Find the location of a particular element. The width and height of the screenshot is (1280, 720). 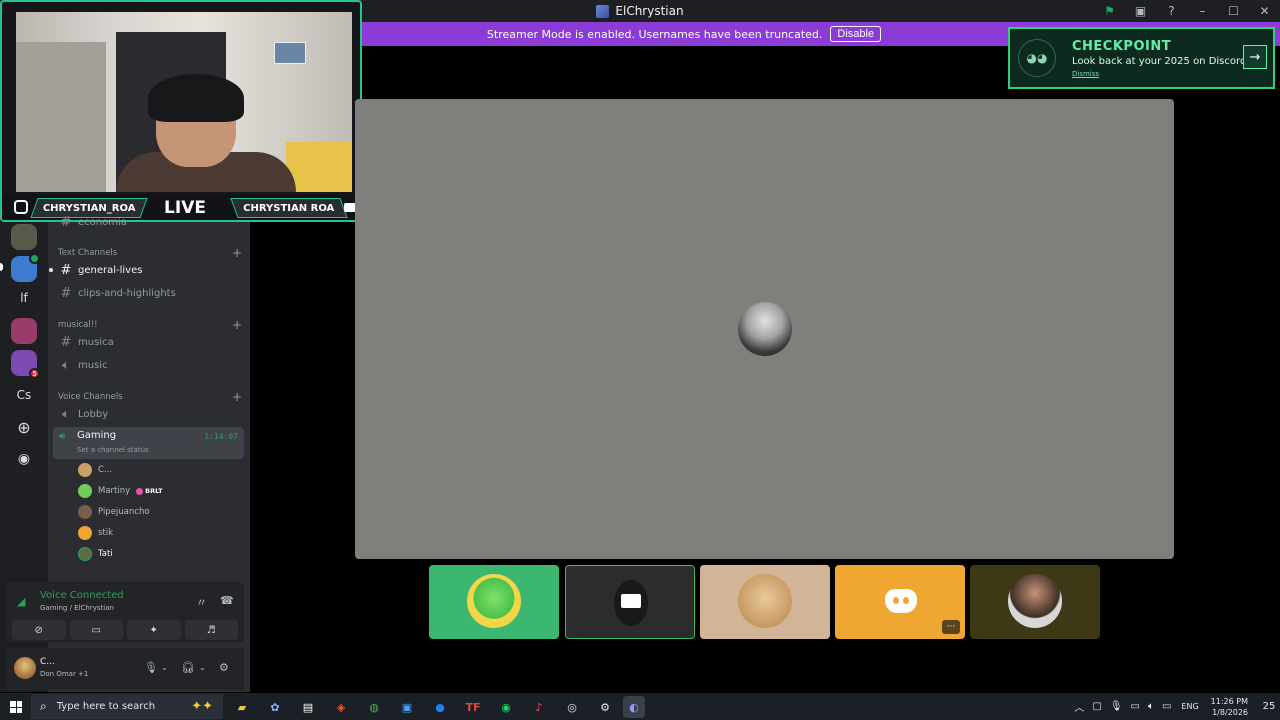

channel-musica: # musica is located at coordinates (150, 342).